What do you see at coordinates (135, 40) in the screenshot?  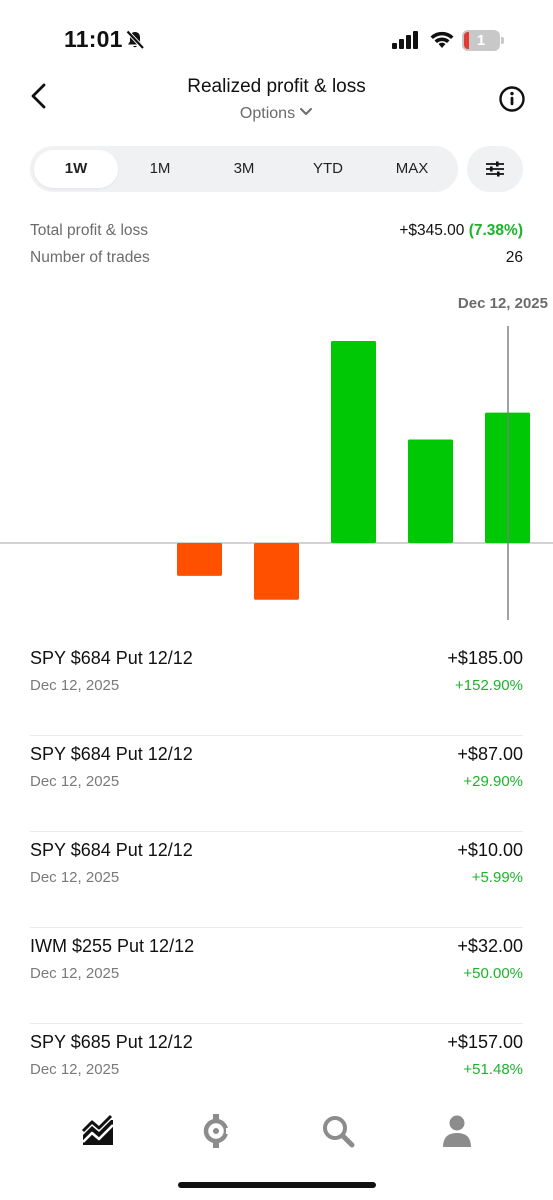 I see `bell-muted-icon` at bounding box center [135, 40].